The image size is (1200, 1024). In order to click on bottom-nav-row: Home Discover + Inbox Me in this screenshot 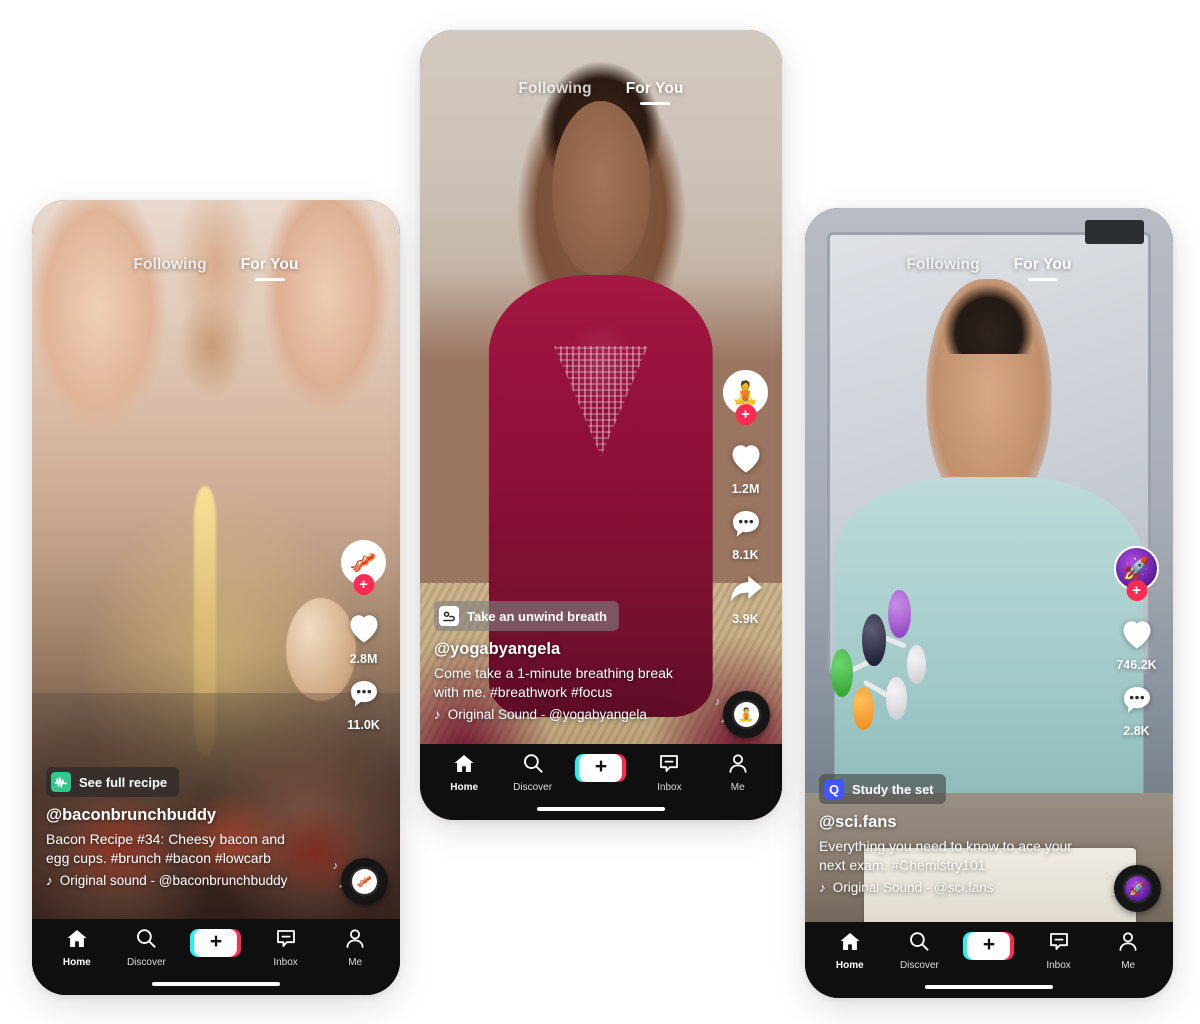, I will do `click(989, 951)`.